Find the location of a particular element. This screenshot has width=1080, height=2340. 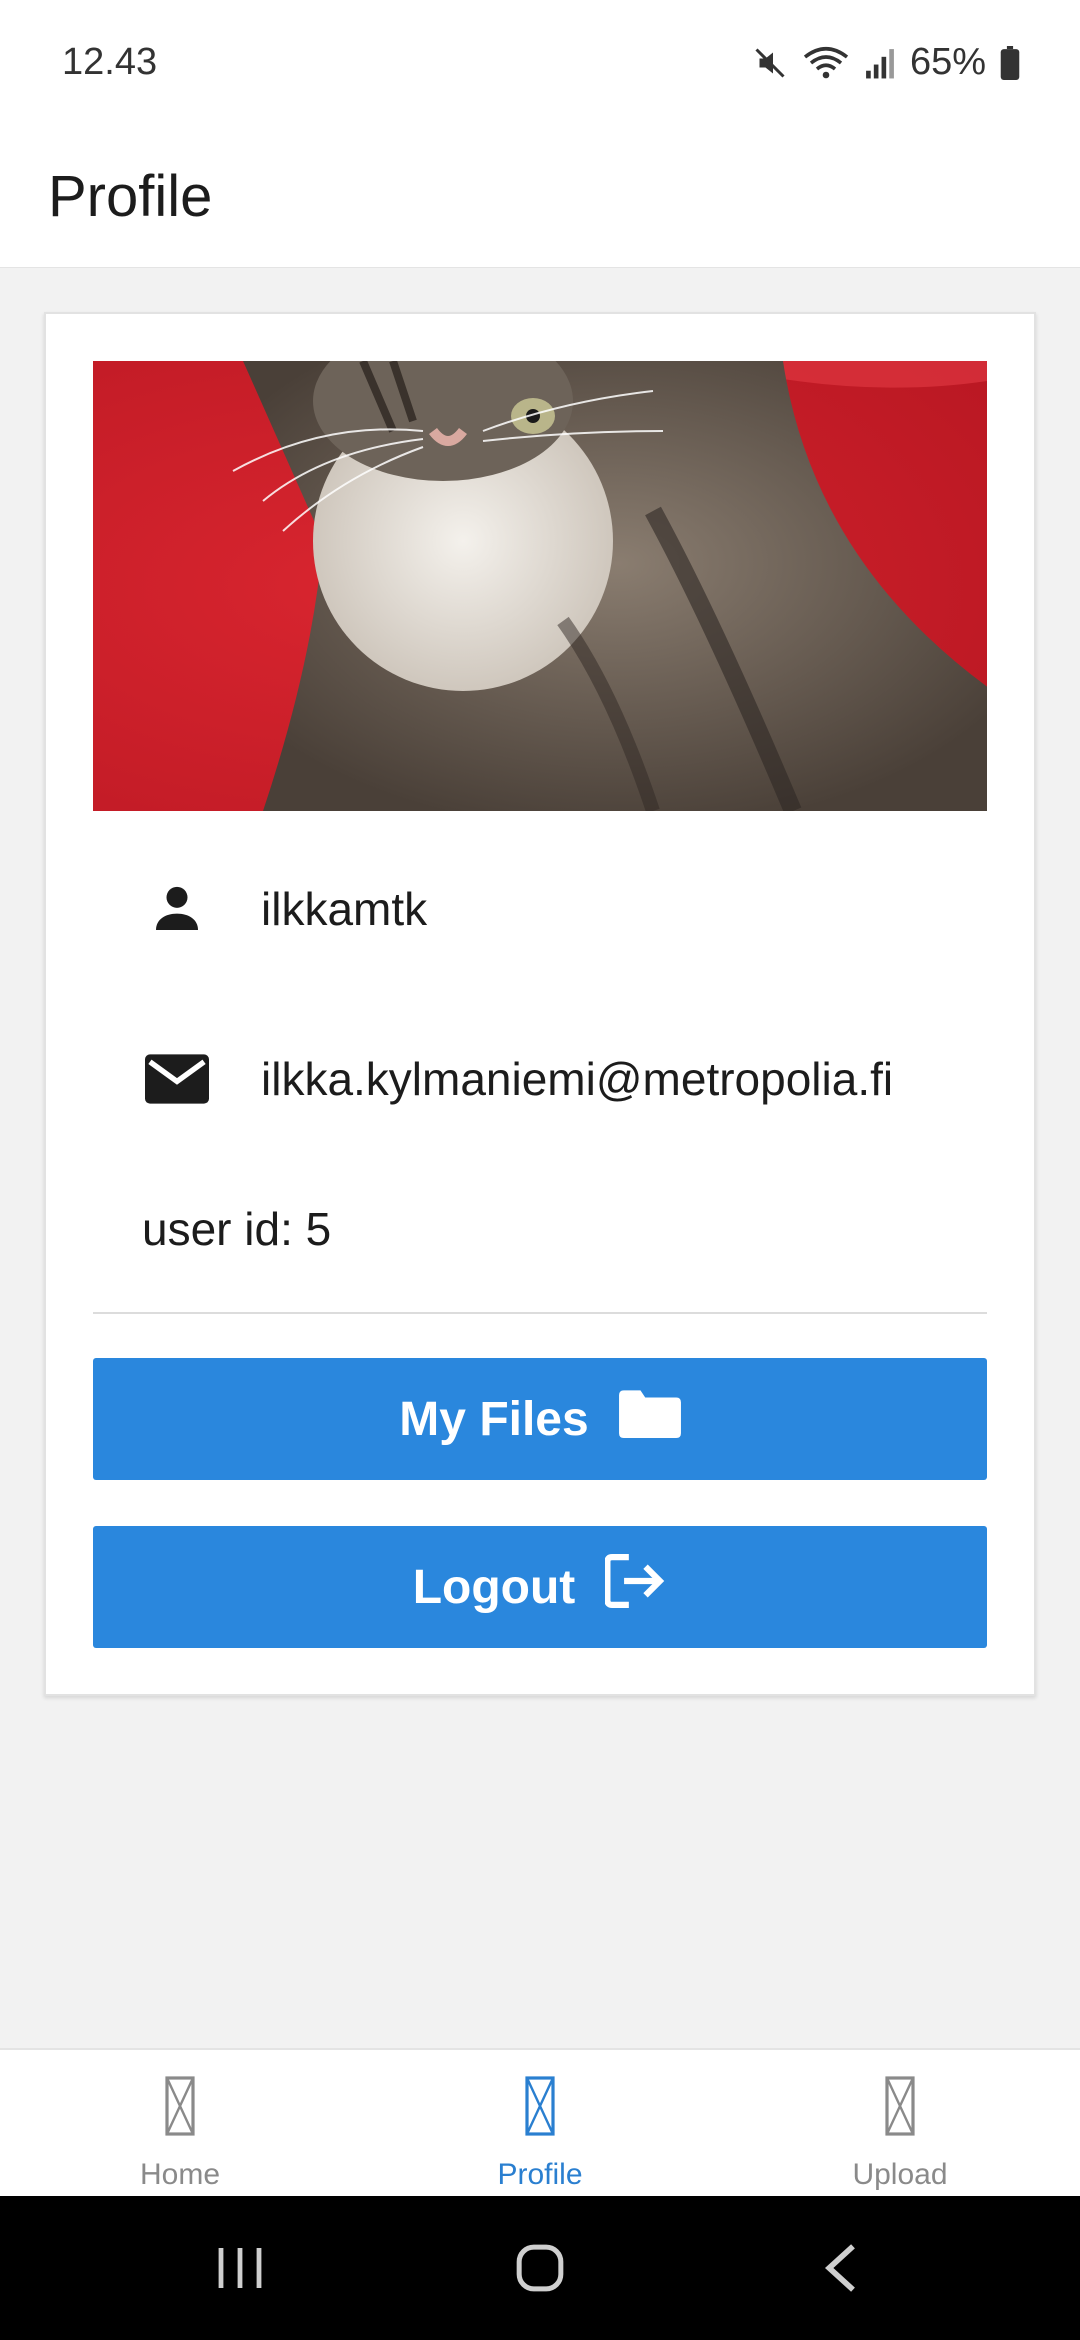

email-text: ilkka.kylmaniemi@metropolia.fi is located at coordinates (577, 1079).